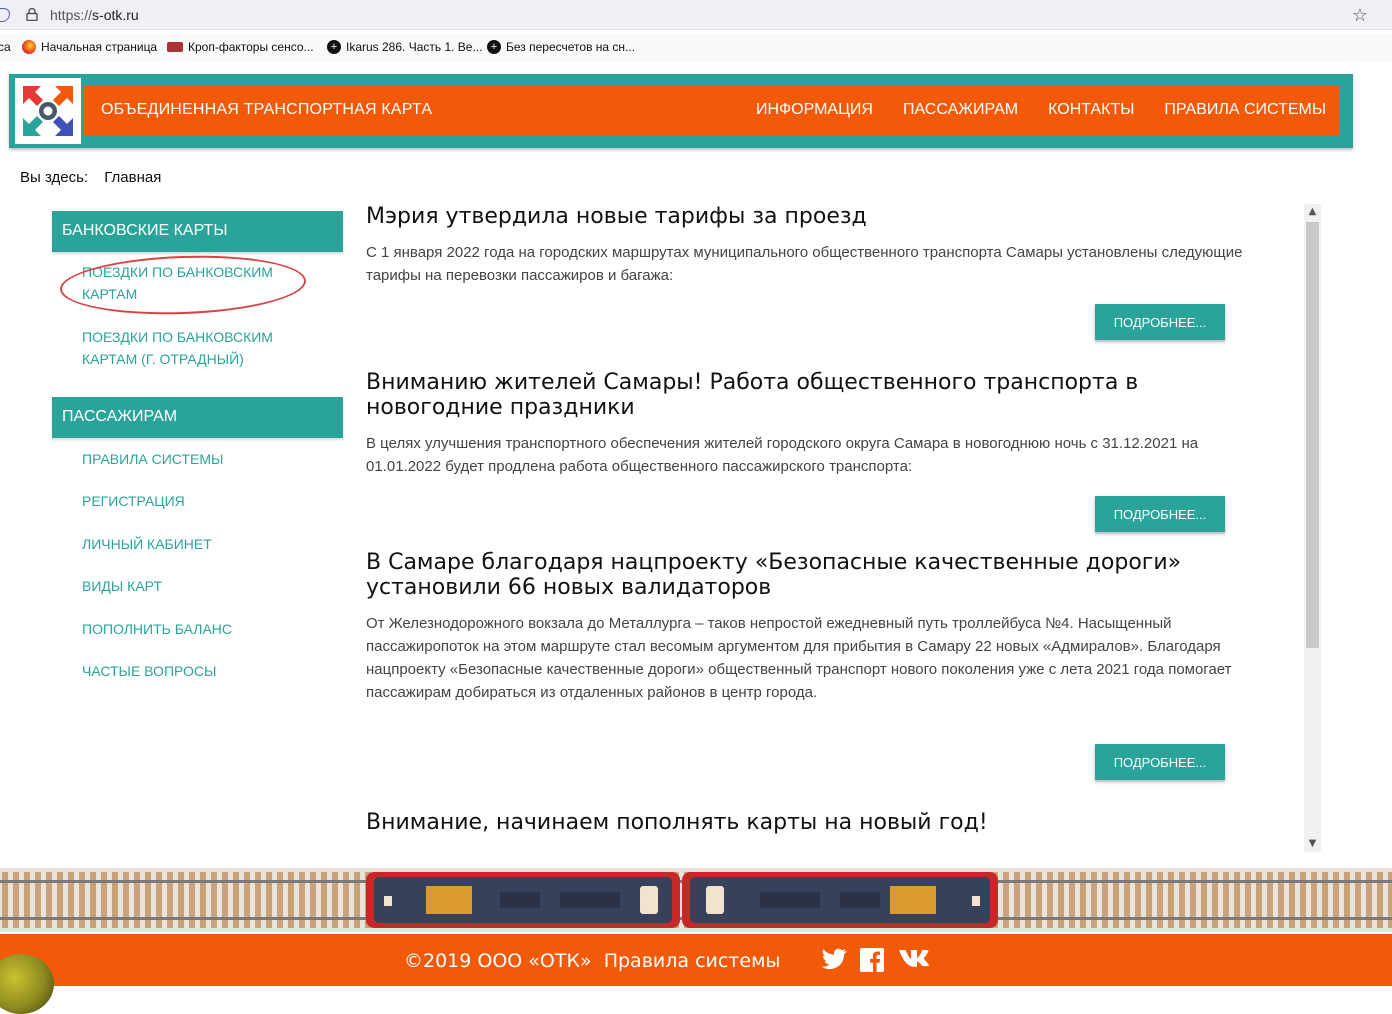  What do you see at coordinates (1312, 844) in the screenshot?
I see `scroll-down-arrow-icon: ▼` at bounding box center [1312, 844].